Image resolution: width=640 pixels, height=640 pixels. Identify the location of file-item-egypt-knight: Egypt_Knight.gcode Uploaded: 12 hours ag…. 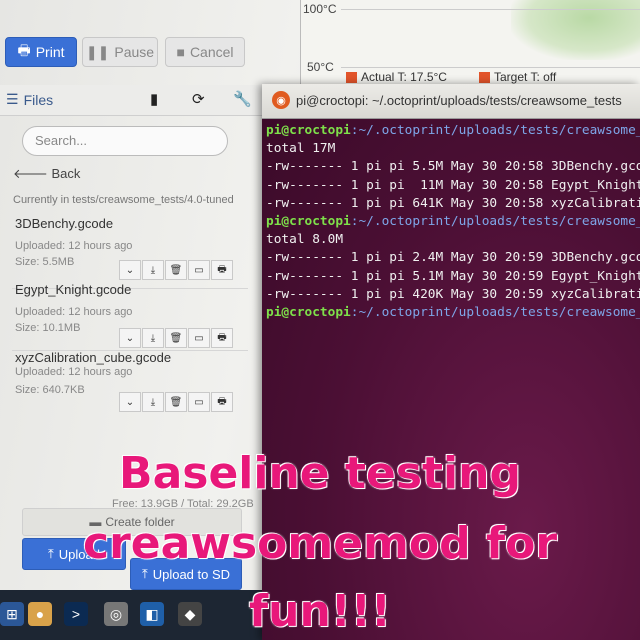
(130, 317).